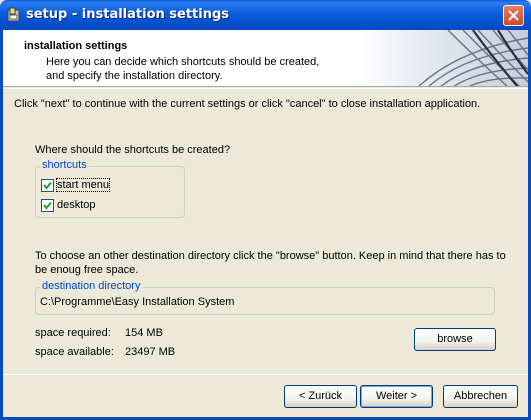  I want to click on start-menu-checkbox, so click(47, 185).